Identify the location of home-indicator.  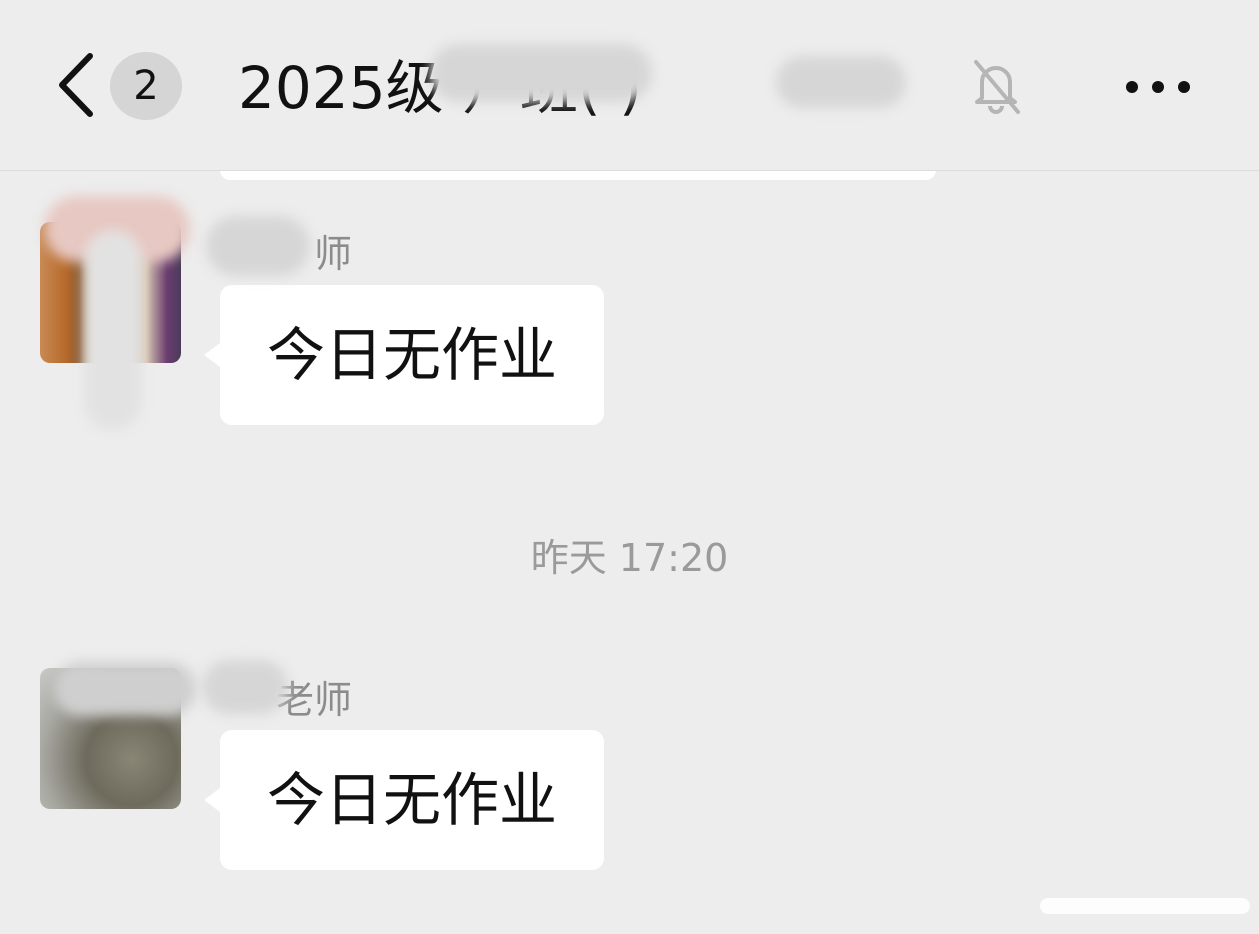
(1145, 906).